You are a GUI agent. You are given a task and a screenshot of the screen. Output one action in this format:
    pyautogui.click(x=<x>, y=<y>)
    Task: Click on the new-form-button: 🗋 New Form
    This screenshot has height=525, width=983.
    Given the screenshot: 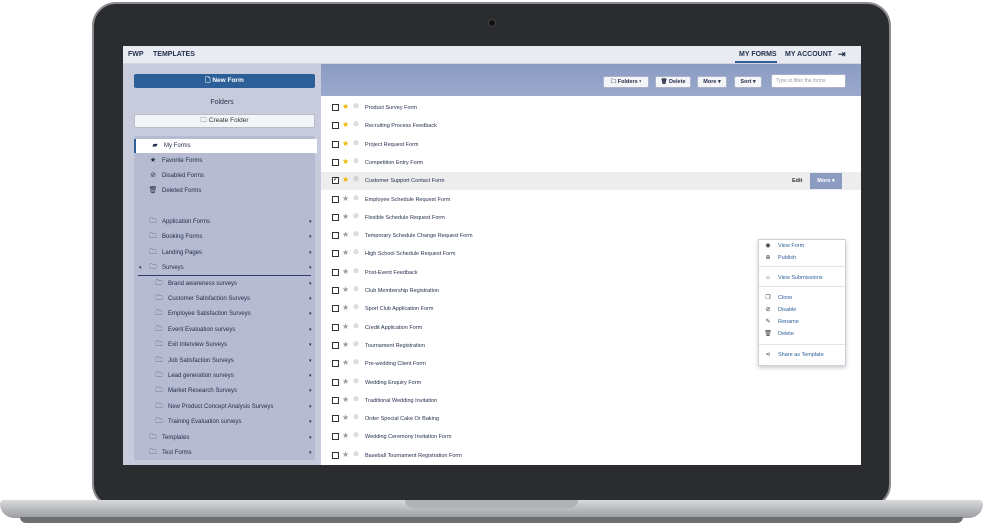 What is the action you would take?
    pyautogui.click(x=224, y=81)
    